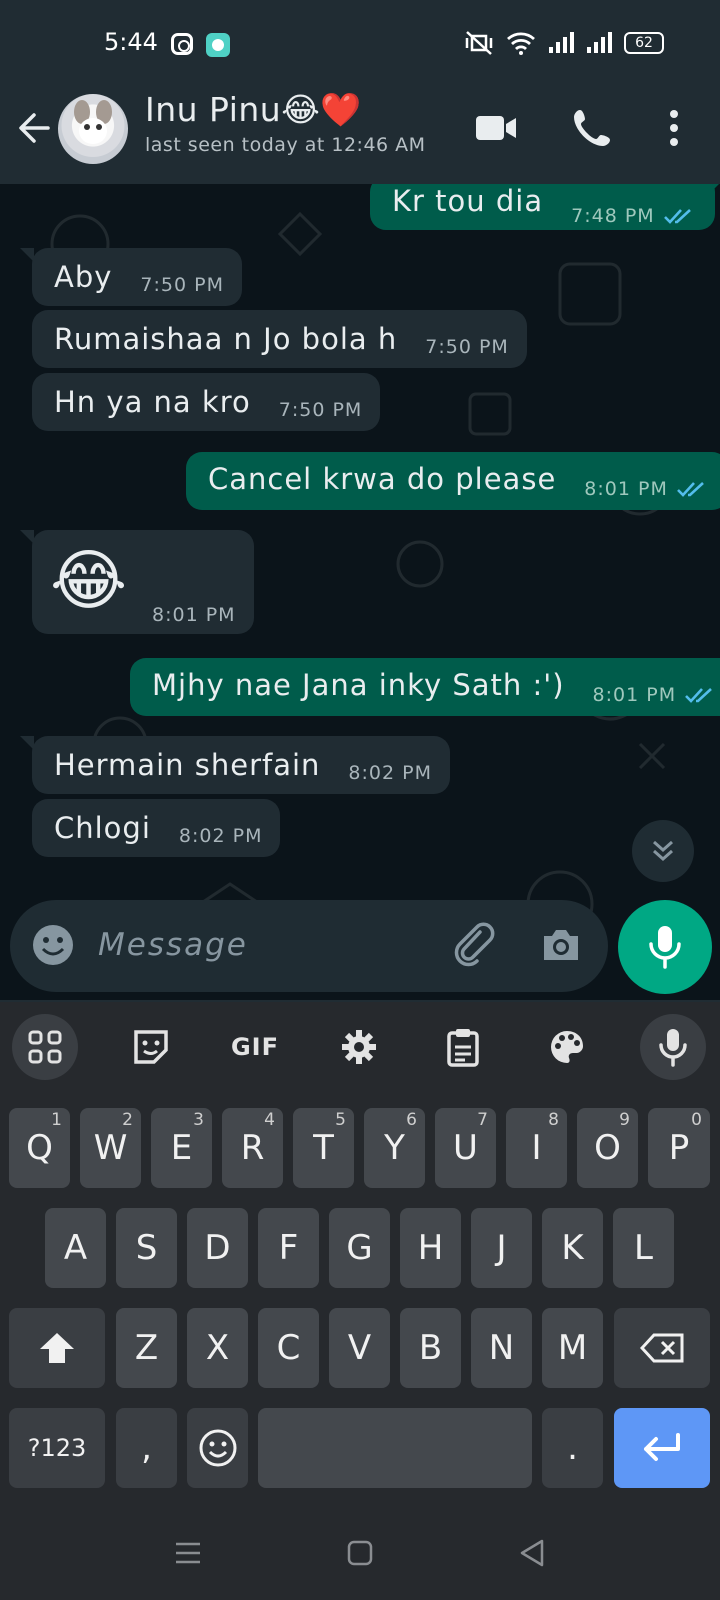 Image resolution: width=720 pixels, height=1600 pixels. Describe the element at coordinates (359, 1248) in the screenshot. I see `key-g: G` at that location.